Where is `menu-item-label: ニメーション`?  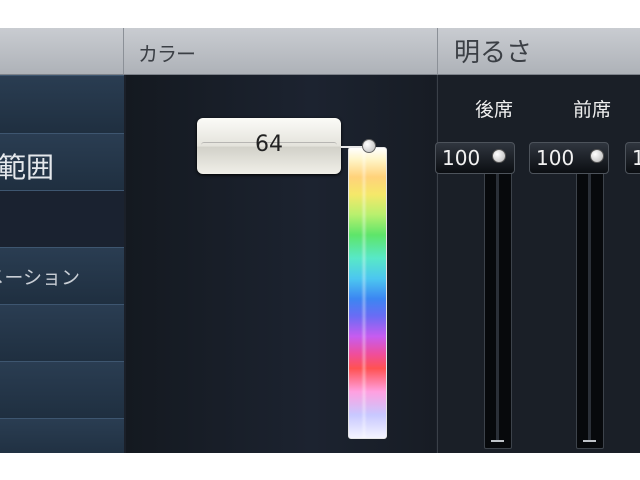
menu-item-label: ニメーション is located at coordinates (40, 278).